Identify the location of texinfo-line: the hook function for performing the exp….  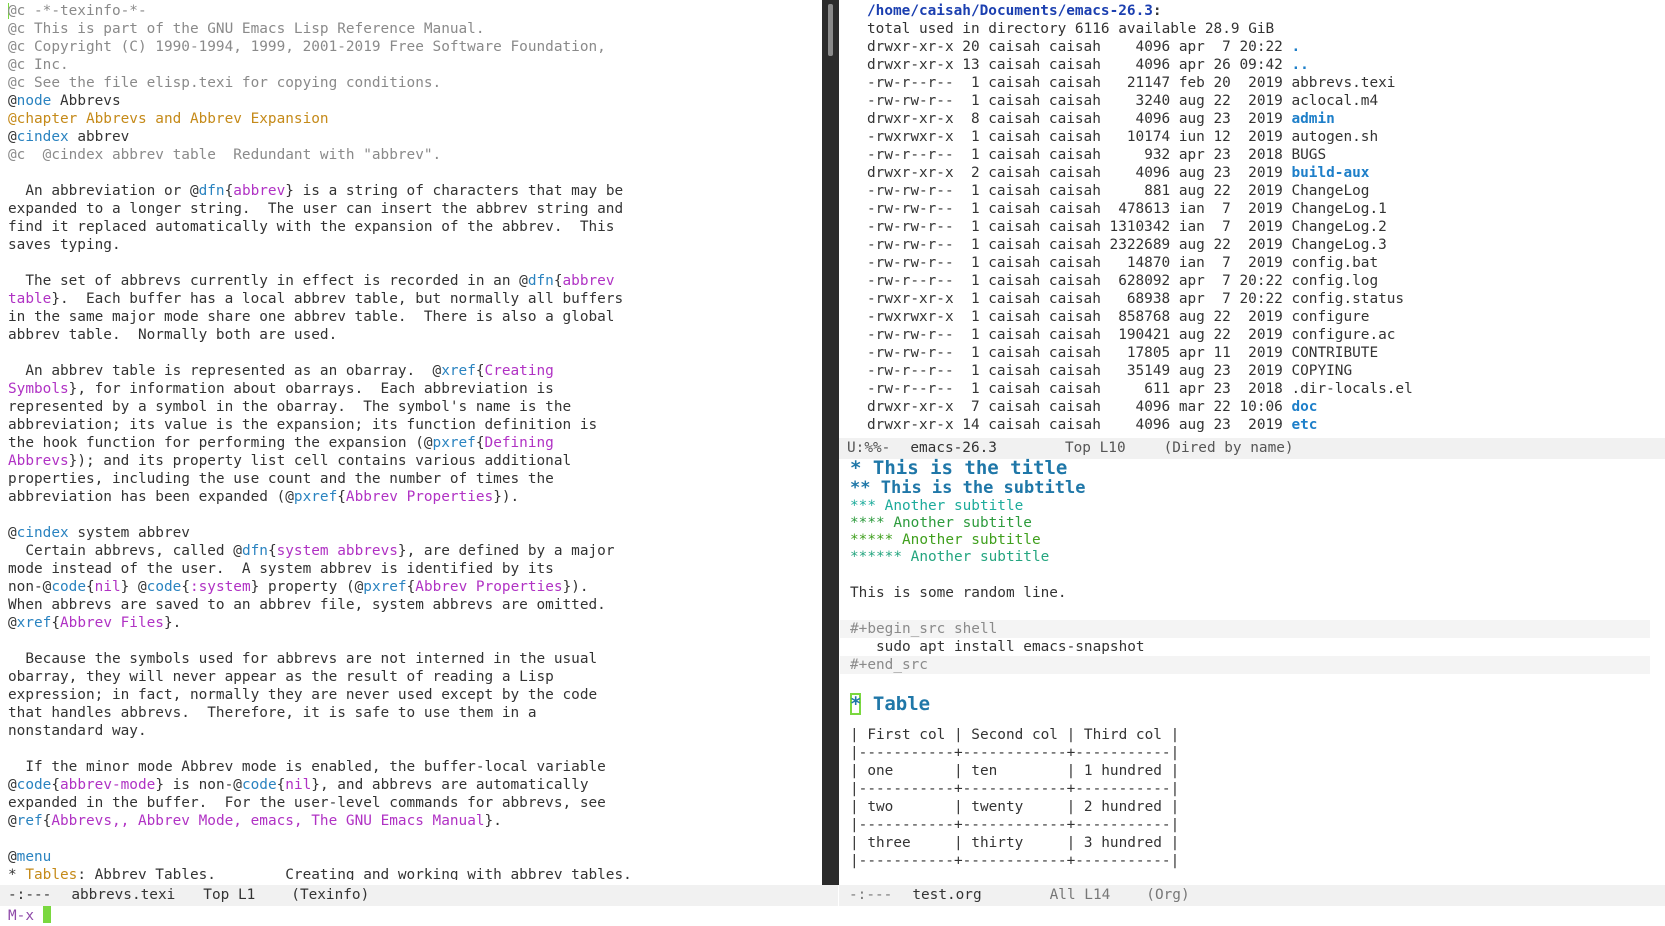
(320, 443).